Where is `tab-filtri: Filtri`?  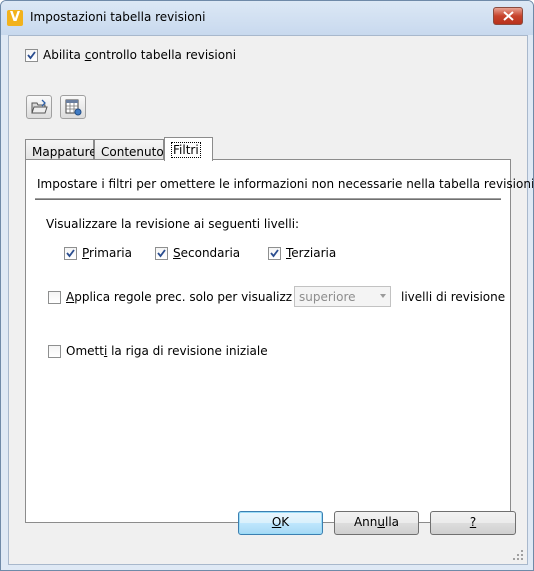 tab-filtri: Filtri is located at coordinates (188, 149).